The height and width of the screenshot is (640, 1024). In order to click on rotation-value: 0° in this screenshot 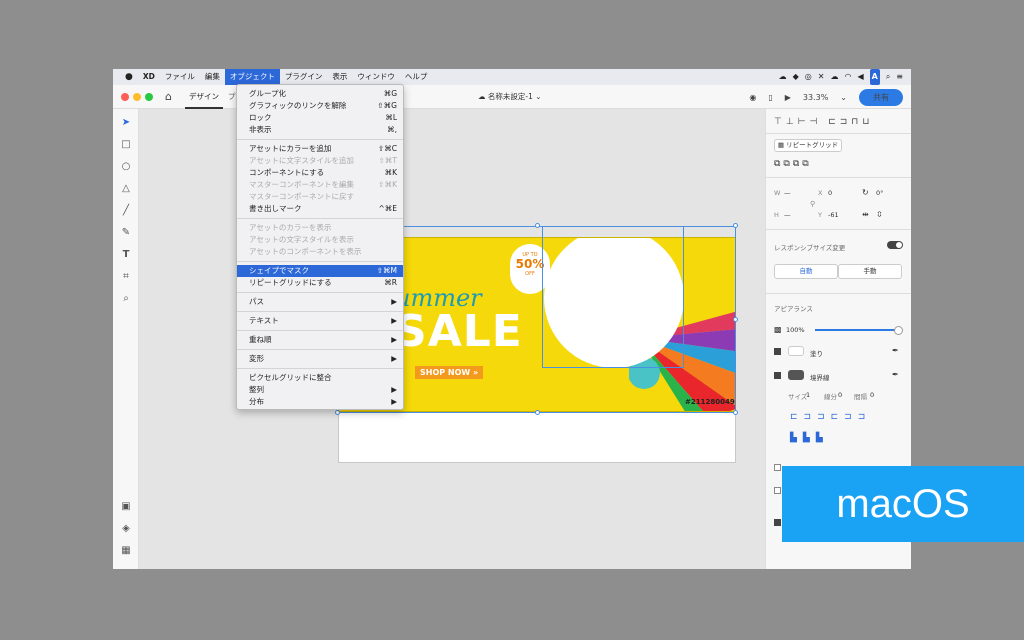, I will do `click(879, 193)`.